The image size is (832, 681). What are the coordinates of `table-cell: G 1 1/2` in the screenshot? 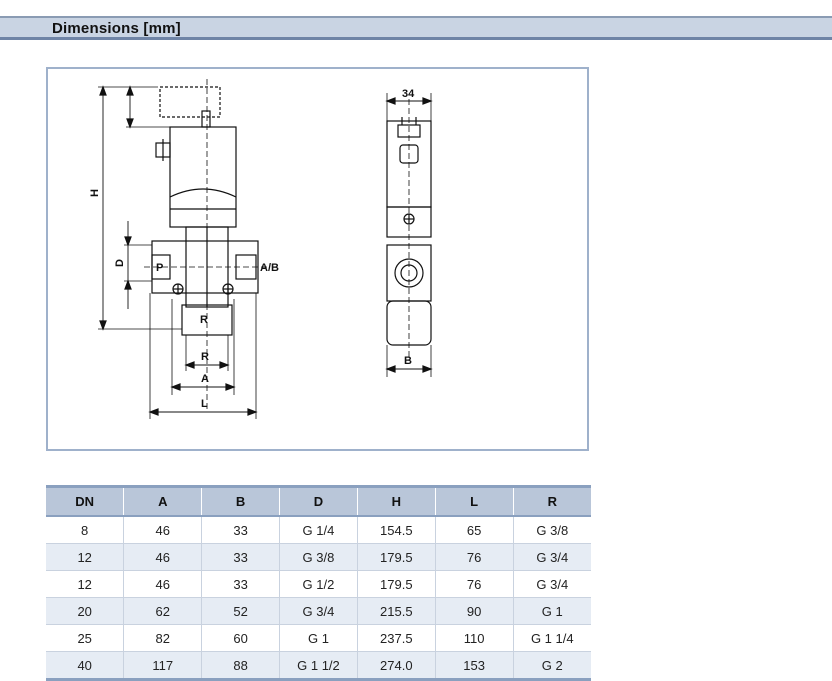 It's located at (318, 666).